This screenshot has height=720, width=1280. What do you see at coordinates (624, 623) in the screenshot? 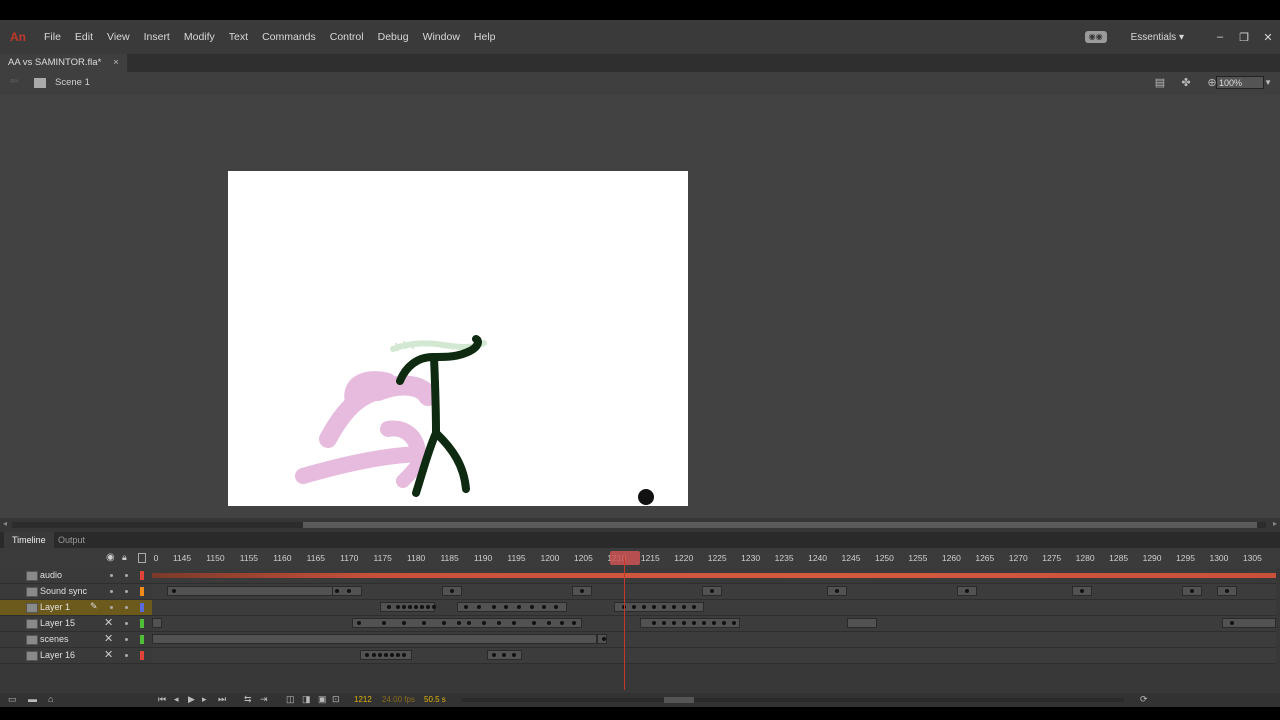
I see `playhead-line` at bounding box center [624, 623].